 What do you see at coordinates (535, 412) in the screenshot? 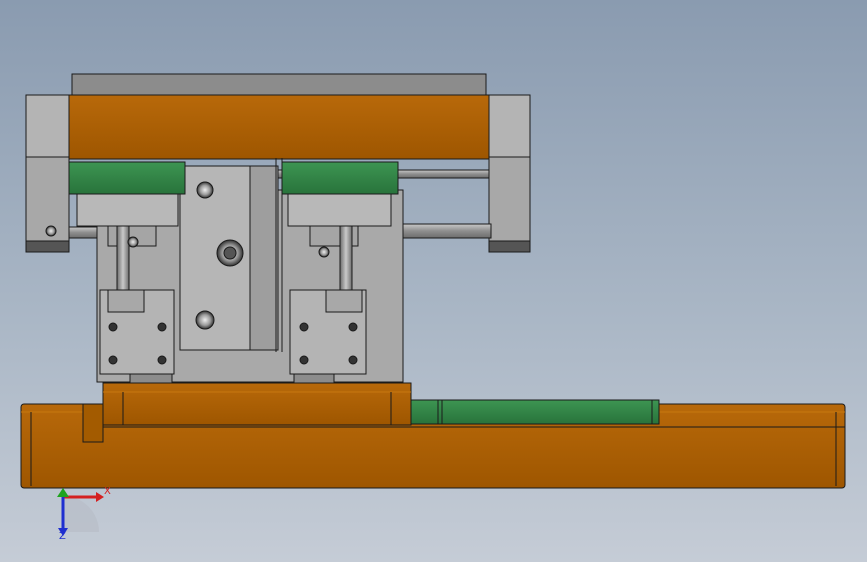
I see `linear-guide-rail` at bounding box center [535, 412].